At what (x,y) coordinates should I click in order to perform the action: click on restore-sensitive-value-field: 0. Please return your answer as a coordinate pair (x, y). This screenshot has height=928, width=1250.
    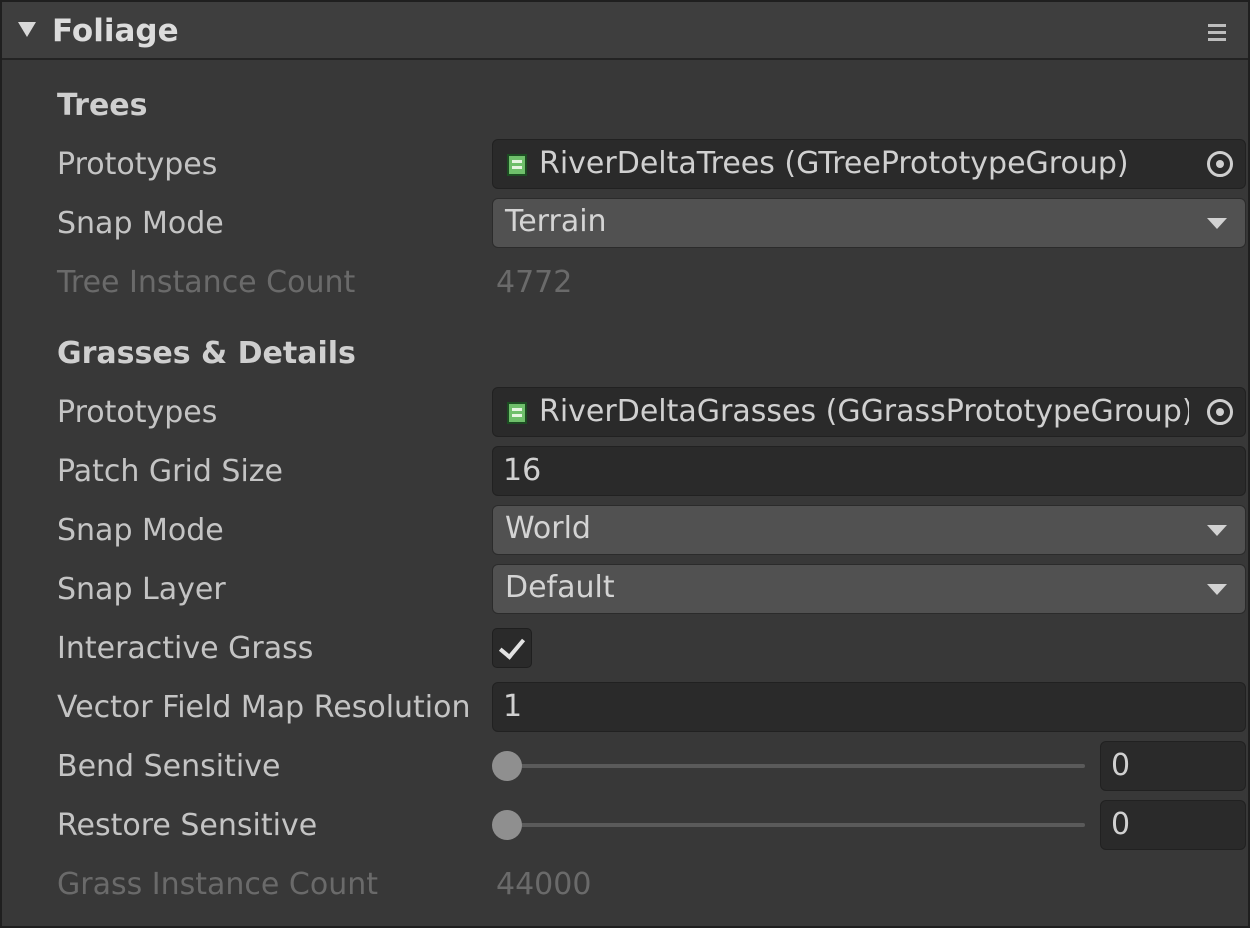
    Looking at the image, I should click on (1173, 825).